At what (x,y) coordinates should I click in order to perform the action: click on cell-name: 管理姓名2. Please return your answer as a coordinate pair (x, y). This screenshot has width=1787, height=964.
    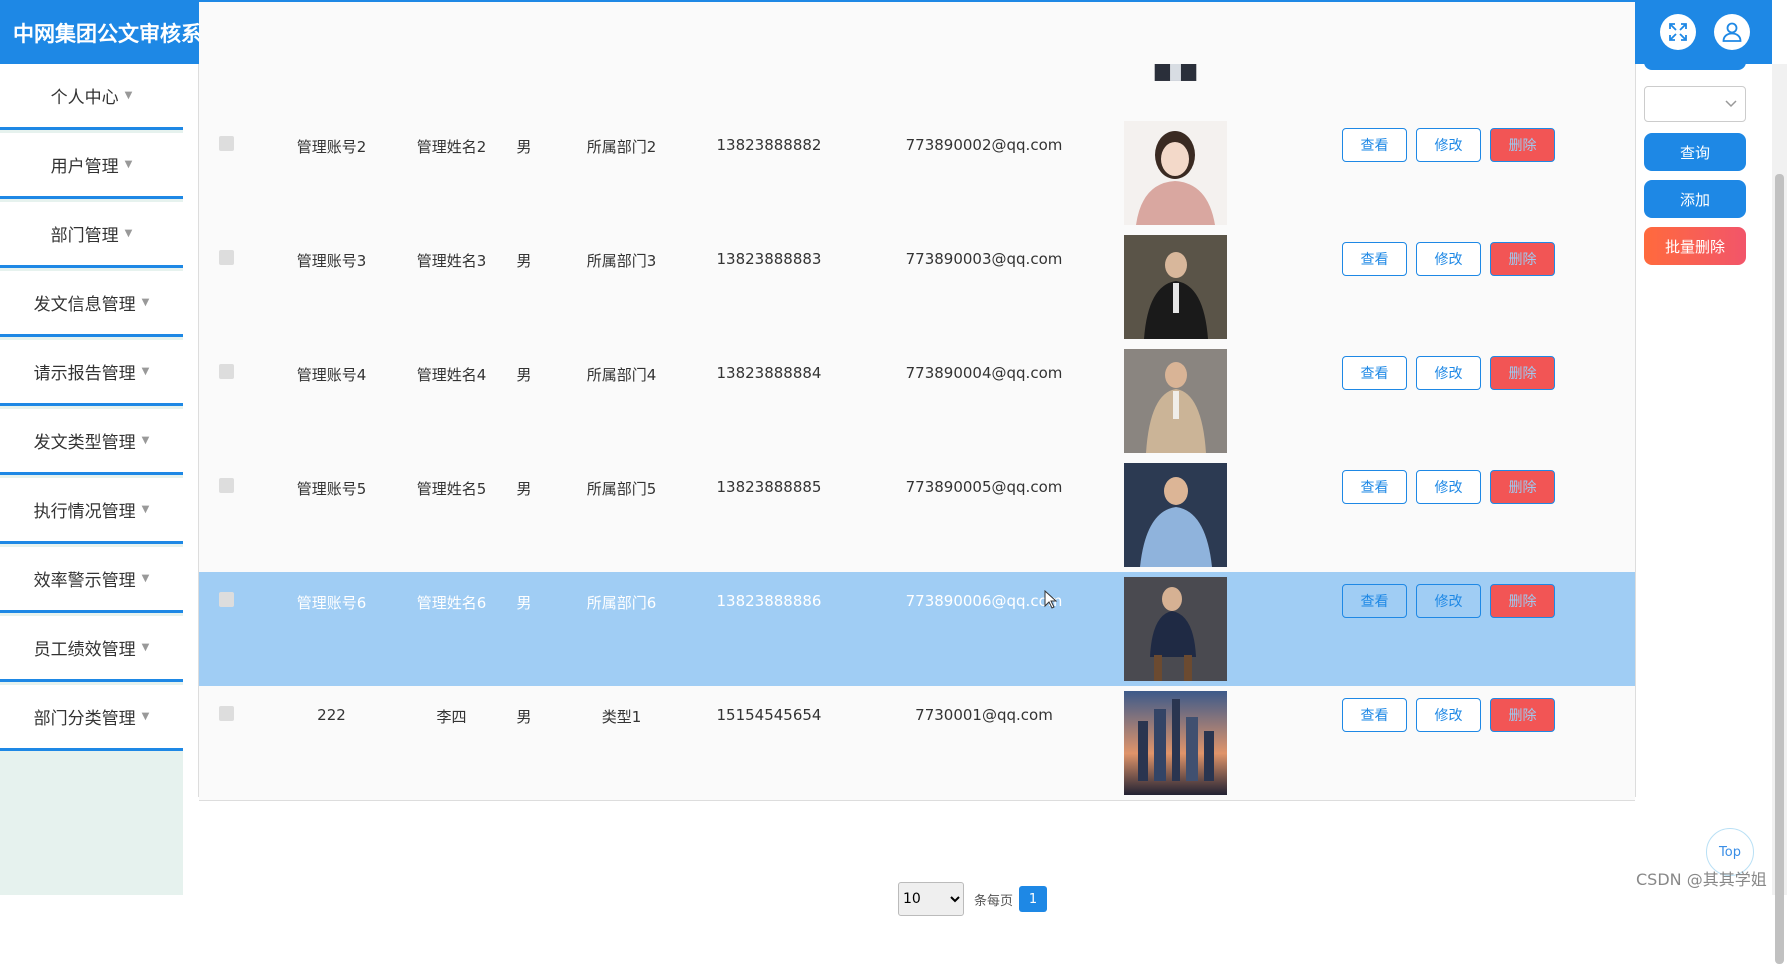
    Looking at the image, I should click on (451, 147).